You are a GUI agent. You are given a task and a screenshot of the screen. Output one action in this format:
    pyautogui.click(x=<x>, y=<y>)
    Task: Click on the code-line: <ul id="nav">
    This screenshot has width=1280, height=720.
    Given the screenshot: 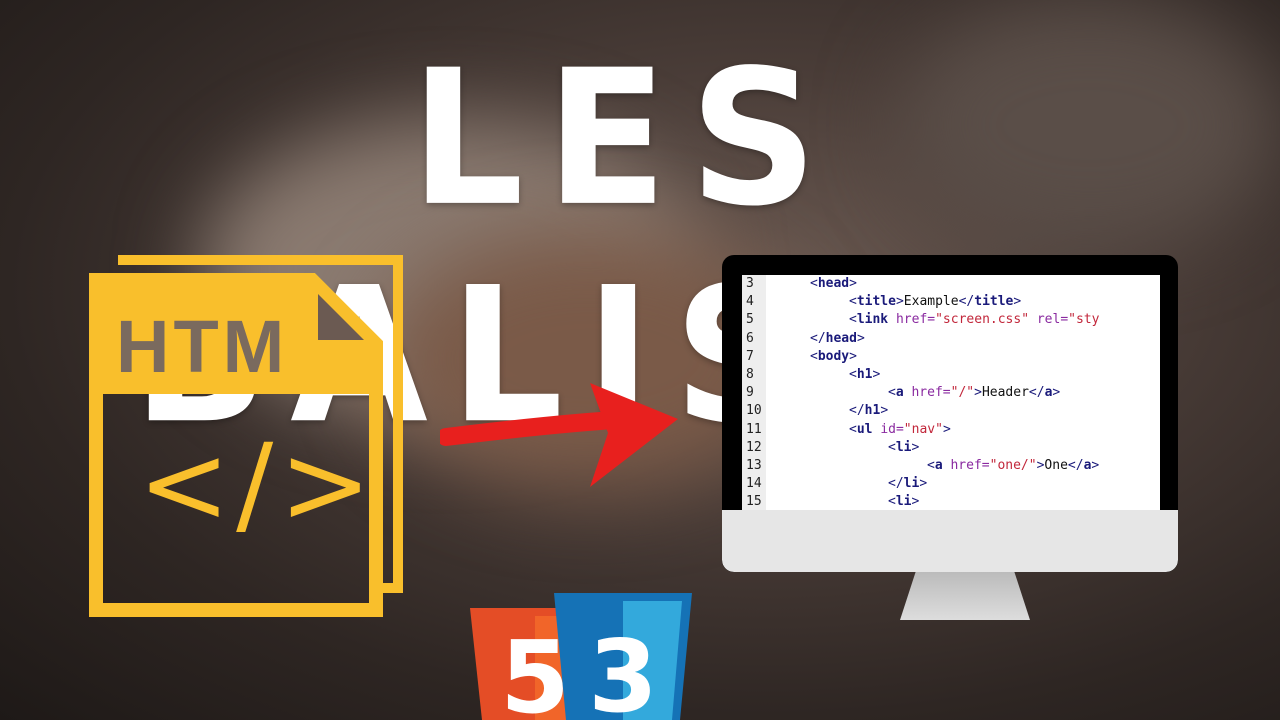 What is the action you would take?
    pyautogui.click(x=900, y=429)
    